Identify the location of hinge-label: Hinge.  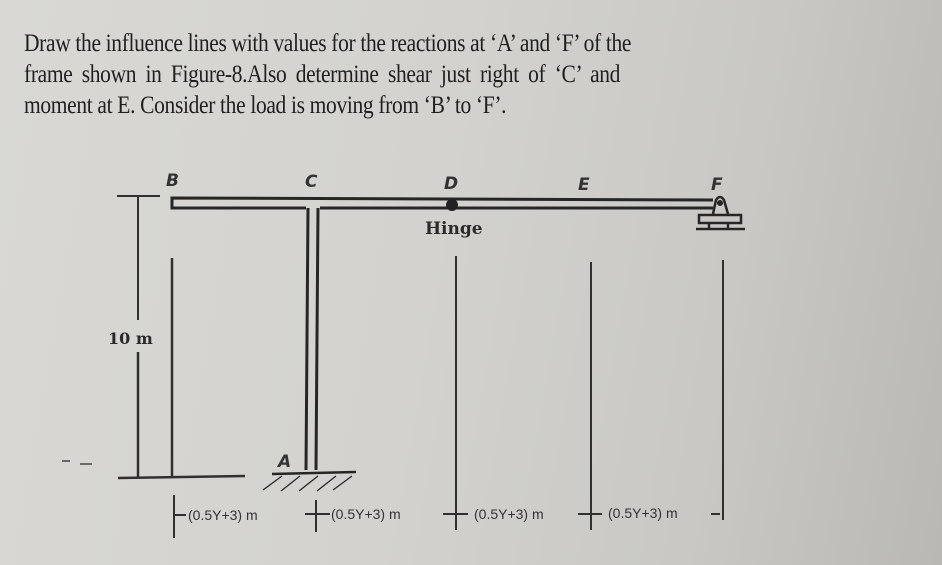
(454, 229).